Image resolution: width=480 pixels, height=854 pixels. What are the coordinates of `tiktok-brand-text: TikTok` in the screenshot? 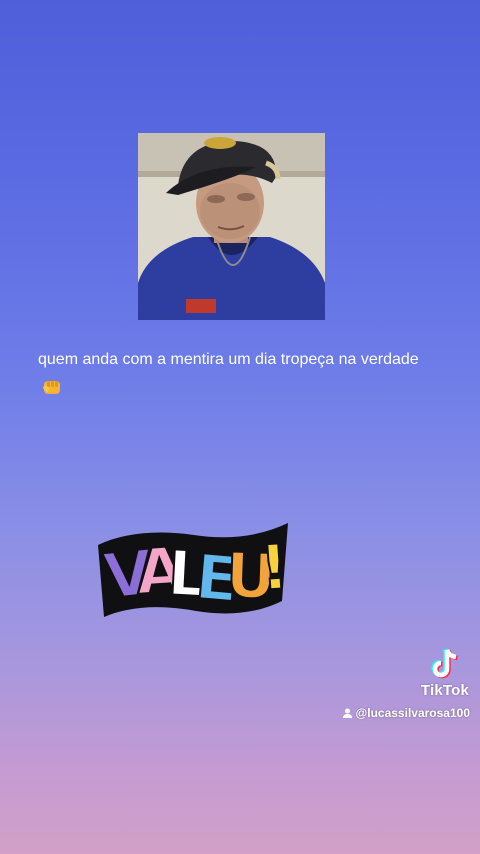 It's located at (445, 690).